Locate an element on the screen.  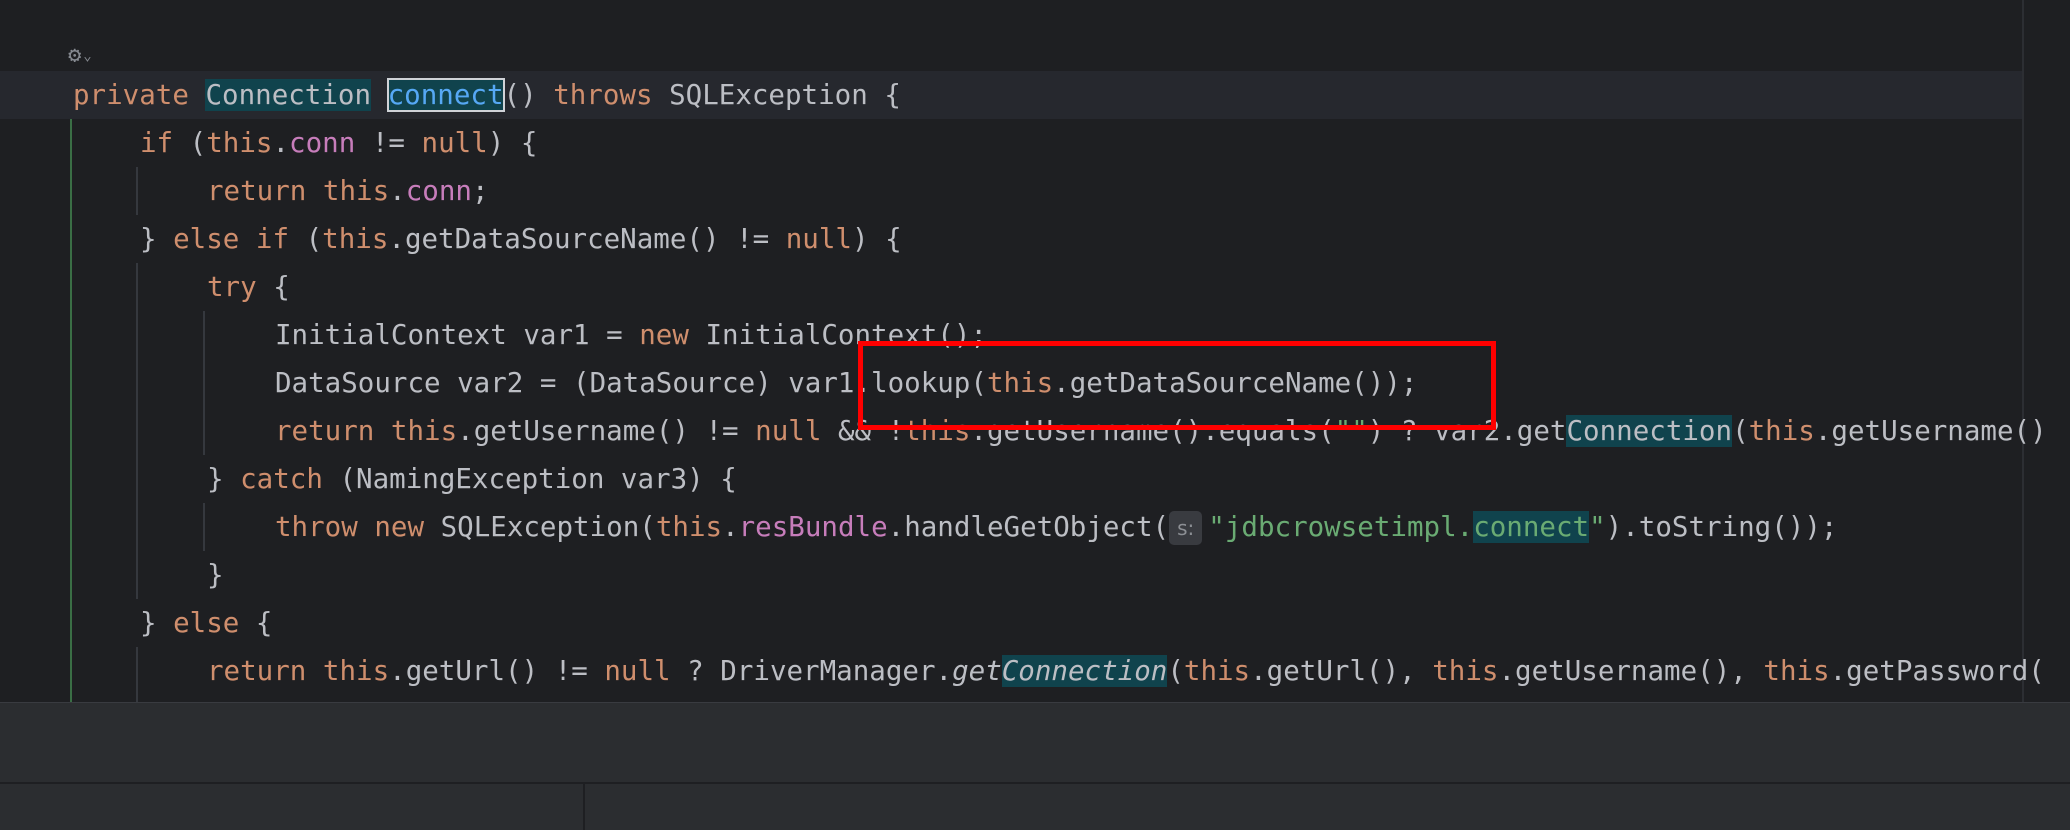
tool-window-panel is located at coordinates (1035, 742).